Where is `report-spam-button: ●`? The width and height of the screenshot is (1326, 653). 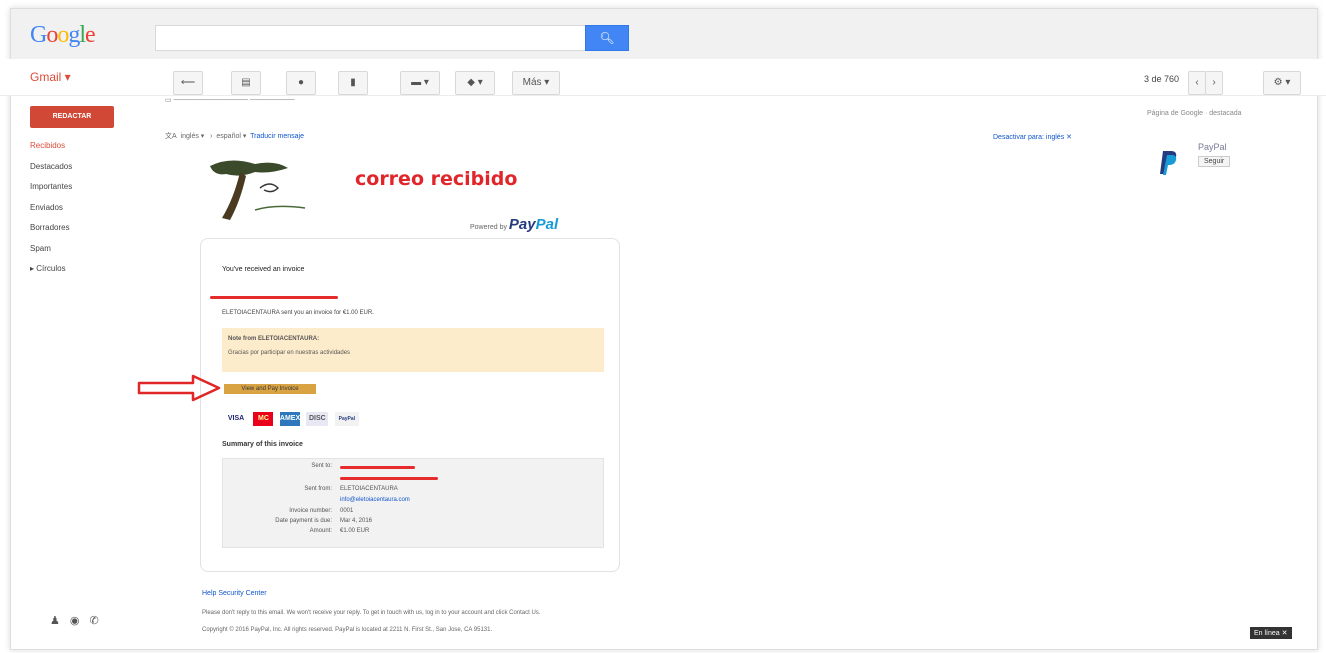
report-spam-button: ● is located at coordinates (301, 83).